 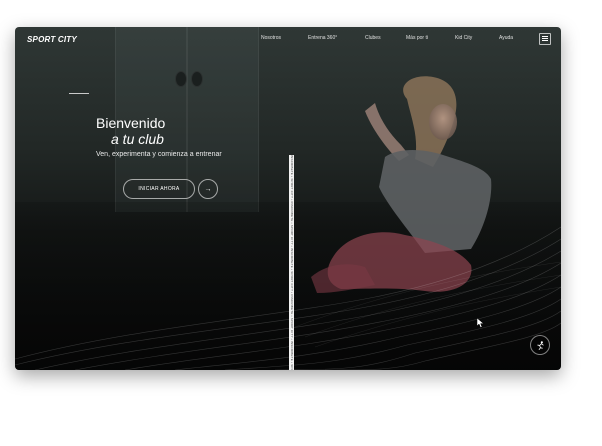 What do you see at coordinates (540, 345) in the screenshot?
I see `running-person-icon` at bounding box center [540, 345].